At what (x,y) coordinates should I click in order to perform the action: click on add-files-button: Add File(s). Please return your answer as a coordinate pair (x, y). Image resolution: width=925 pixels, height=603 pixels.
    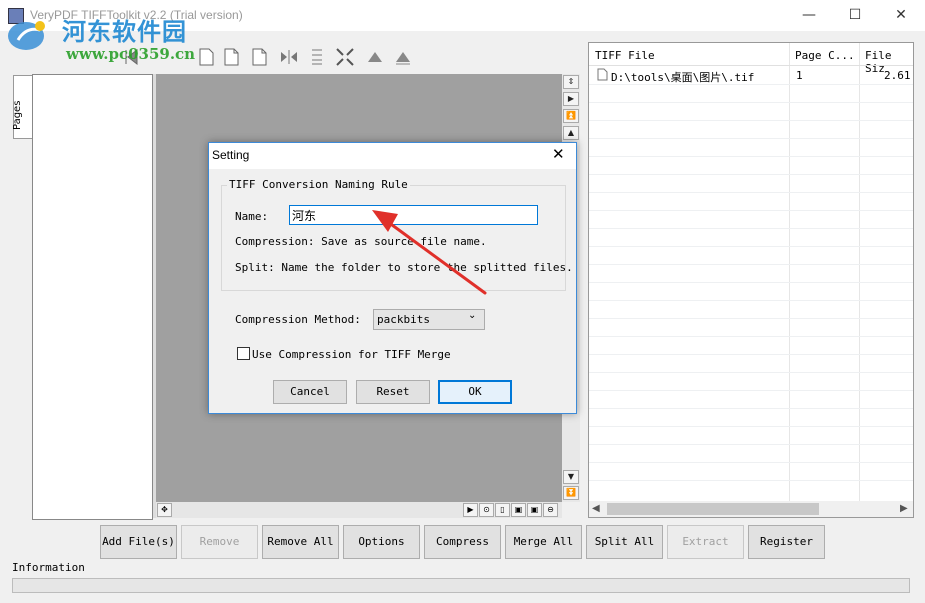
    Looking at the image, I should click on (138, 542).